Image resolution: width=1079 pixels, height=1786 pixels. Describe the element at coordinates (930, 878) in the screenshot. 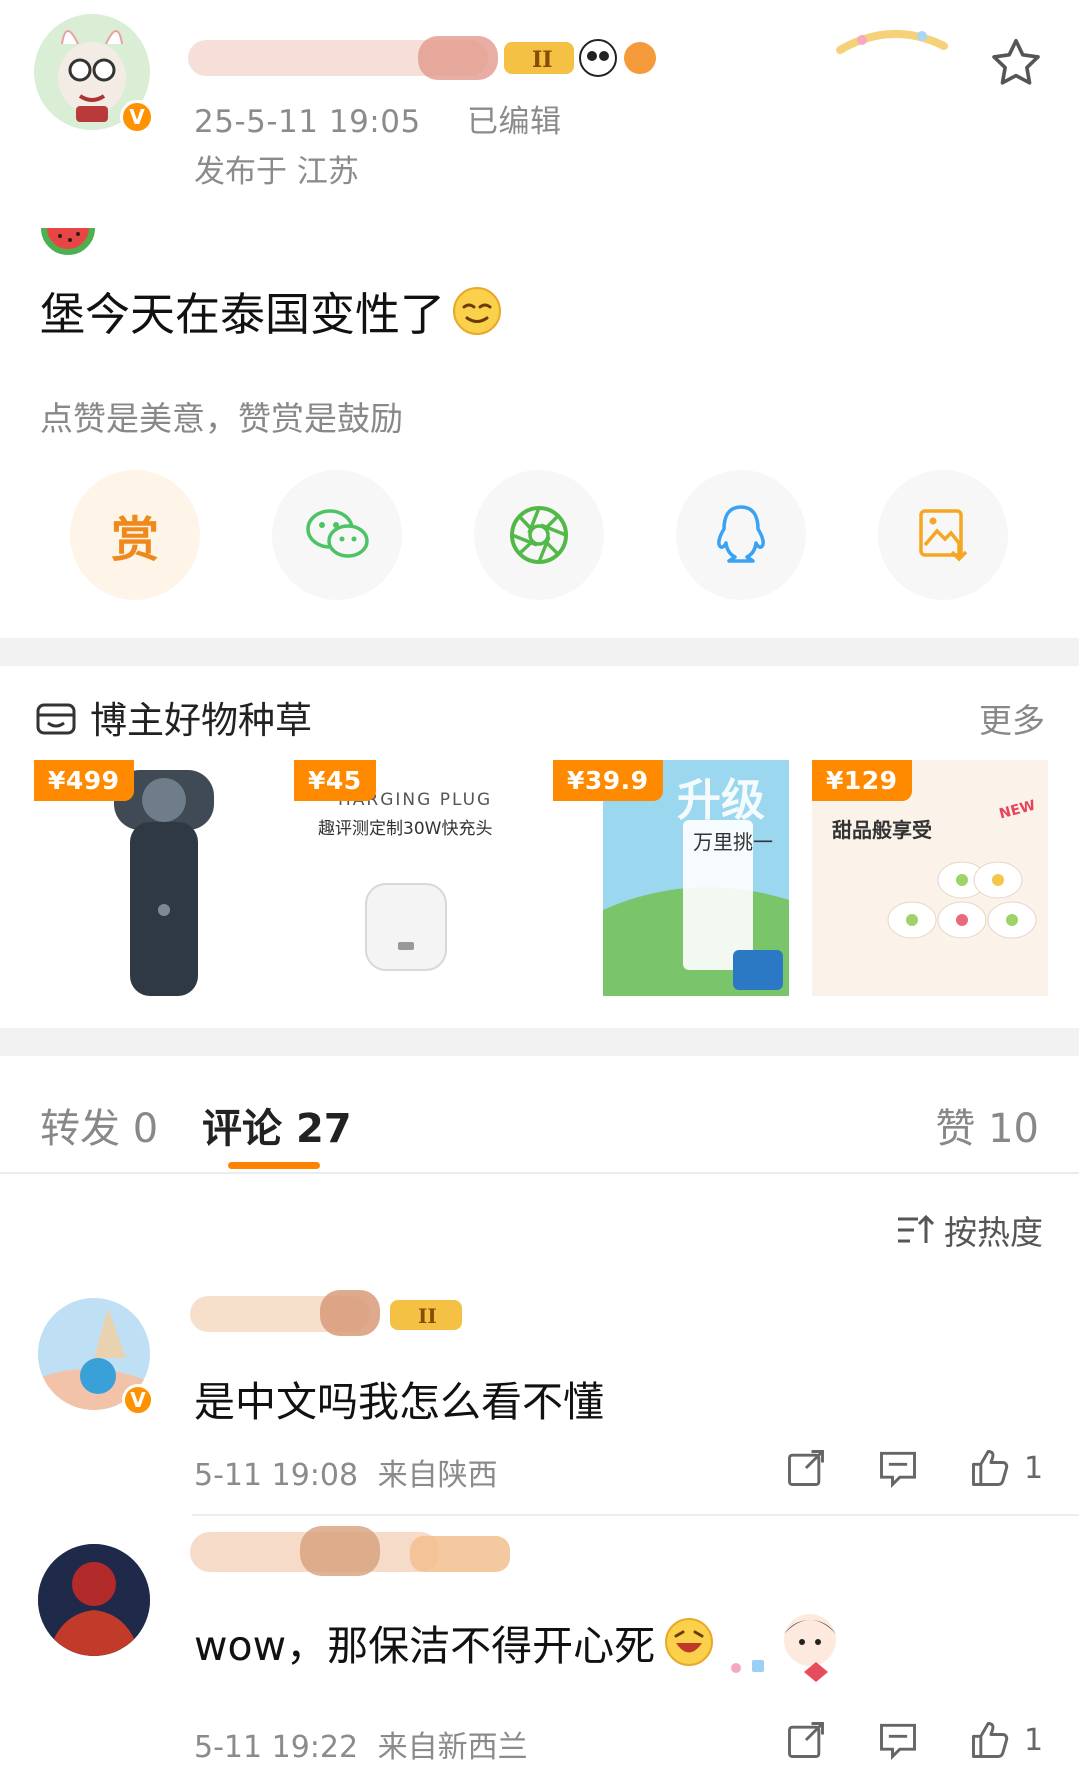

I see `product-card-dessert: 甜品般享受 NEW ¥129` at that location.